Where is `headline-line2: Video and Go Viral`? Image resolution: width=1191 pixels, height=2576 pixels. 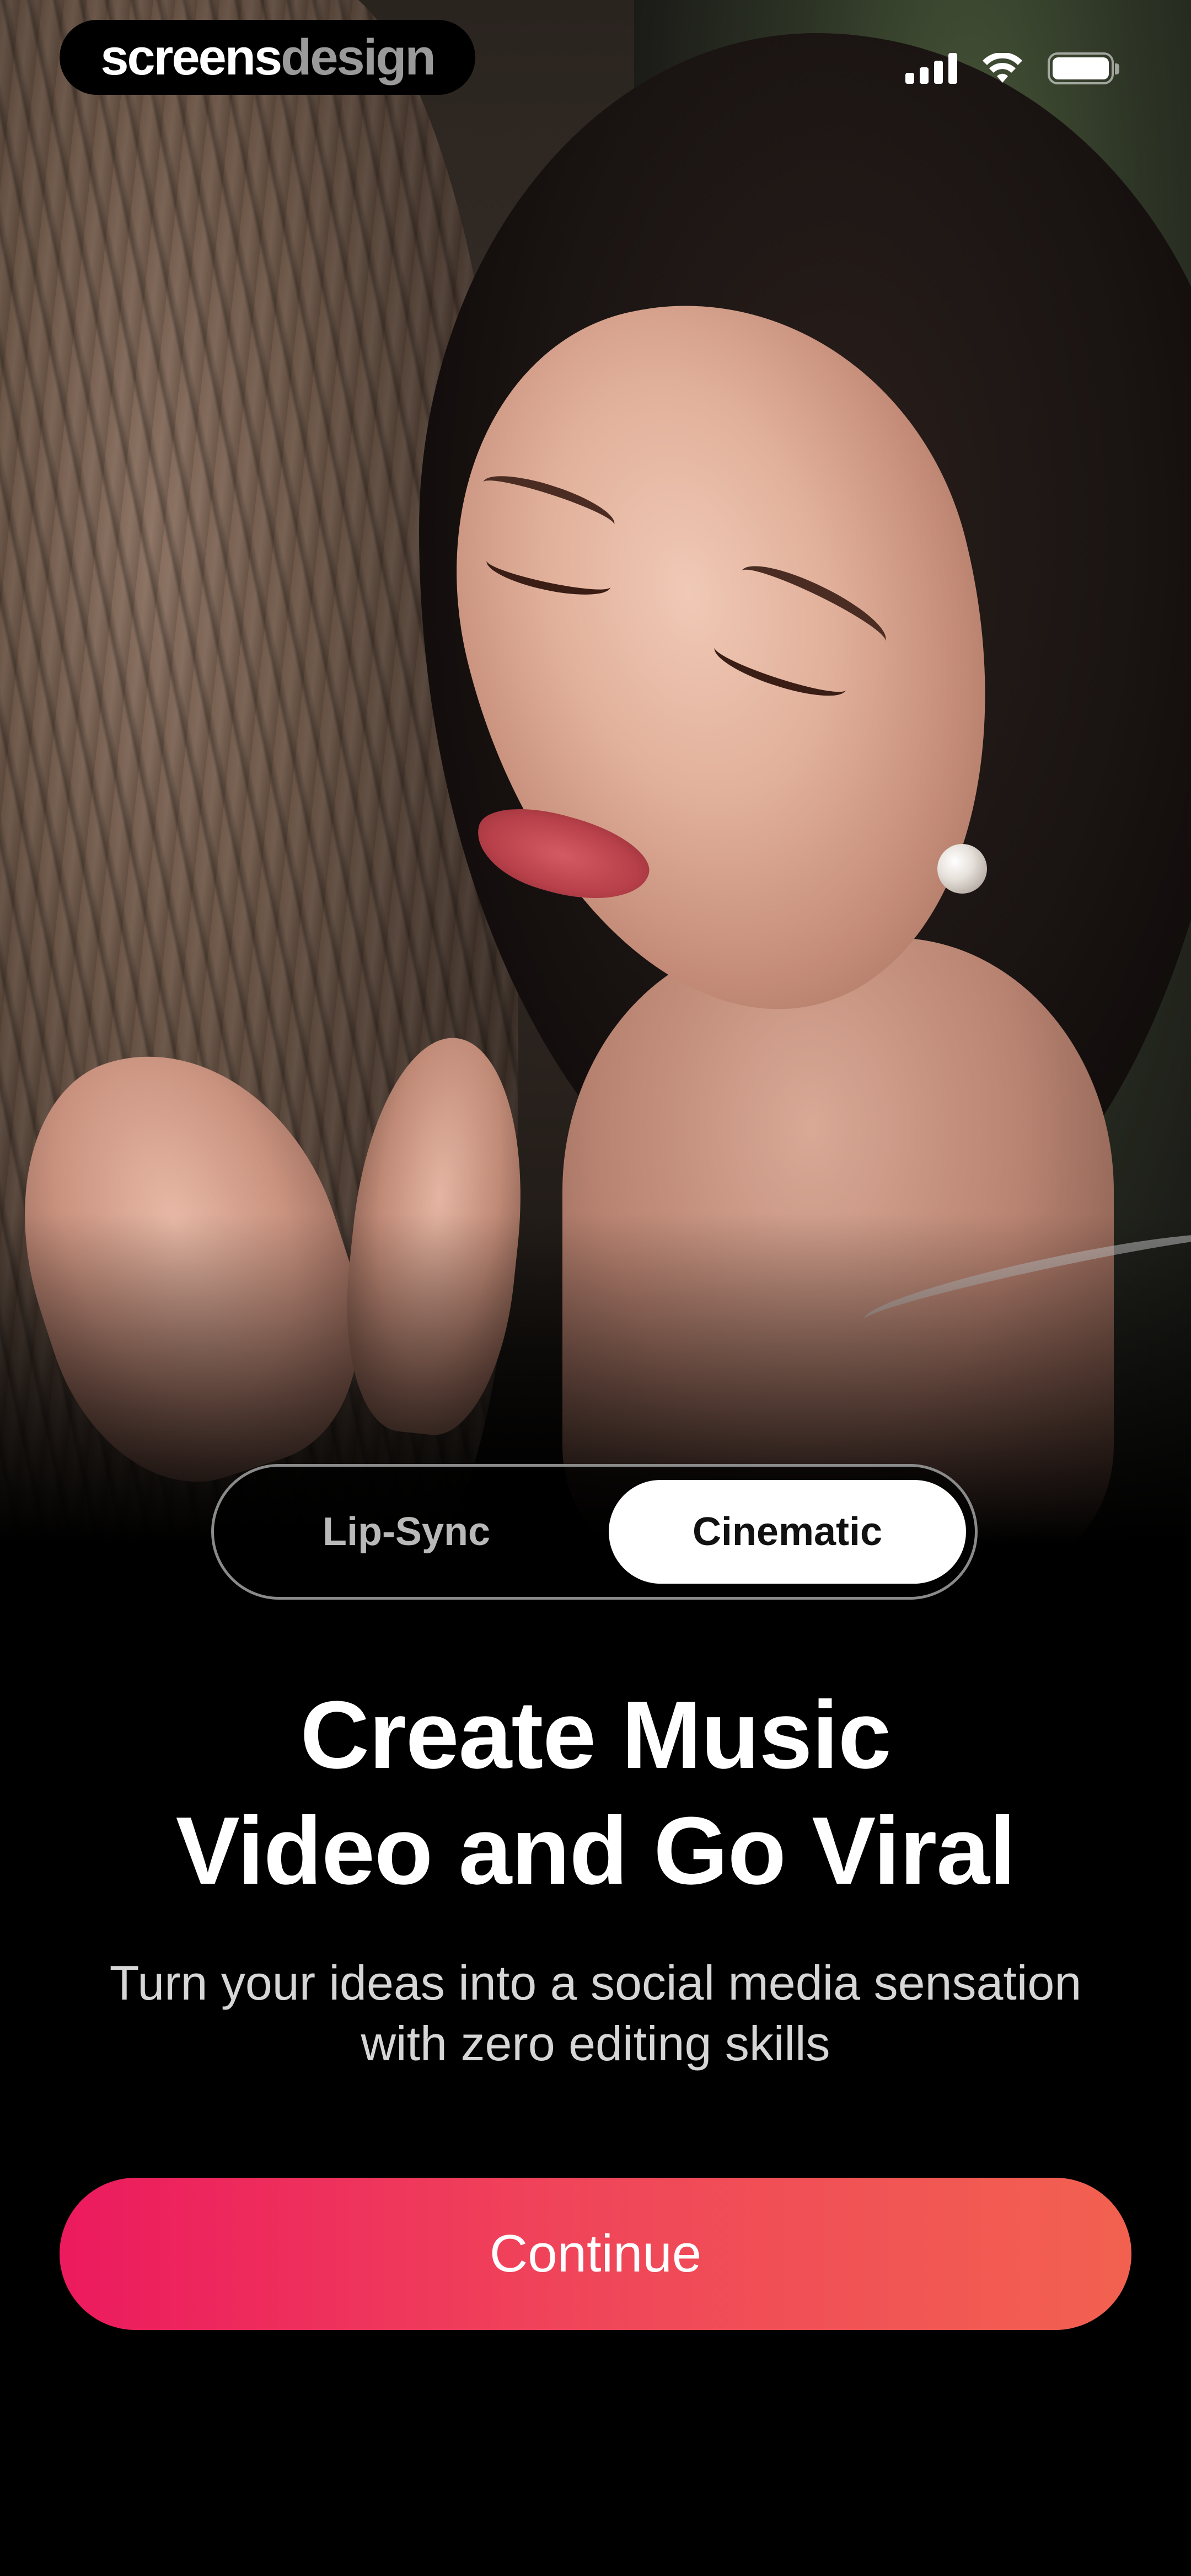
headline-line2: Video and Go Viral is located at coordinates (595, 1850).